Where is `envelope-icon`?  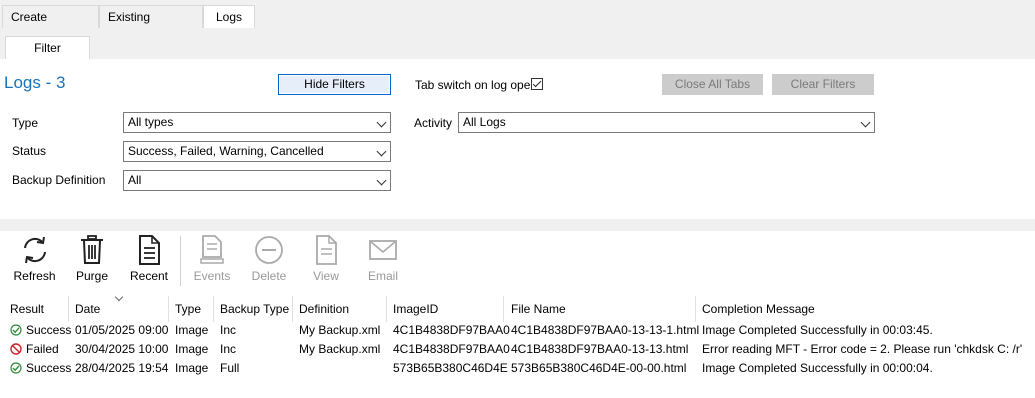 envelope-icon is located at coordinates (383, 250).